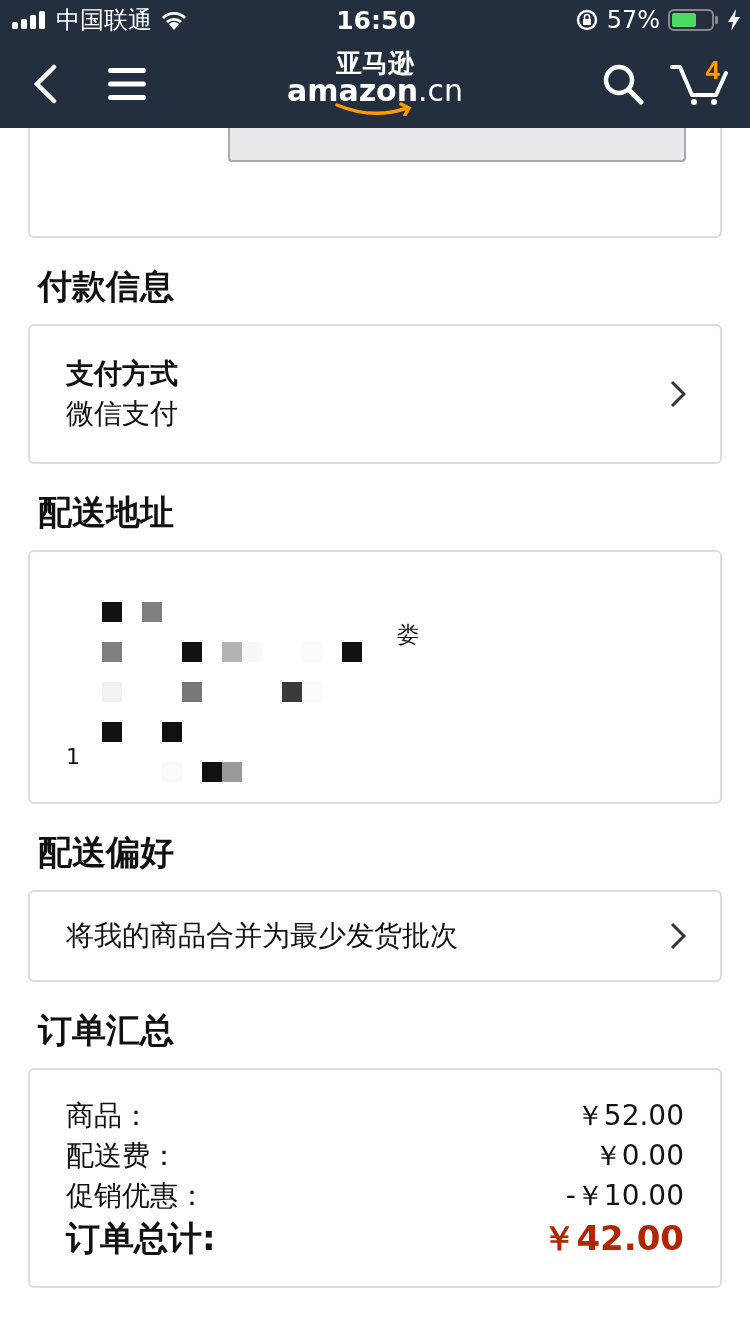  Describe the element at coordinates (376, 20) in the screenshot. I see `status-time: 16:50` at that location.